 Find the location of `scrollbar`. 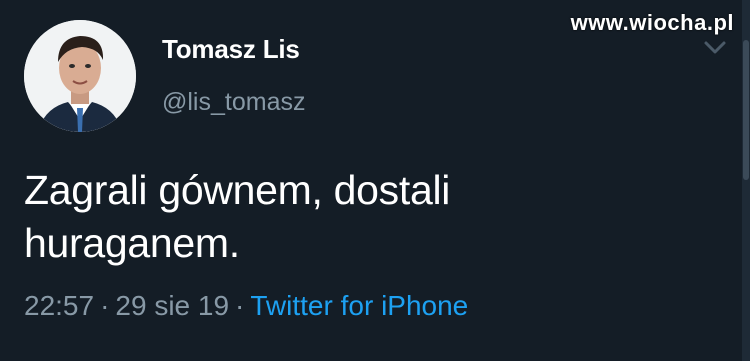

scrollbar is located at coordinates (746, 180).